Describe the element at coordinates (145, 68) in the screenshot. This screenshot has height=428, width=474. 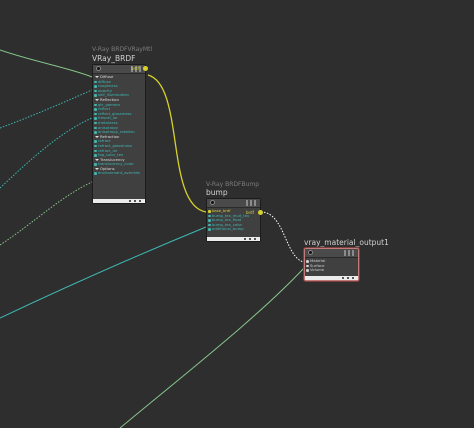
I see `brdf-output-connector` at that location.